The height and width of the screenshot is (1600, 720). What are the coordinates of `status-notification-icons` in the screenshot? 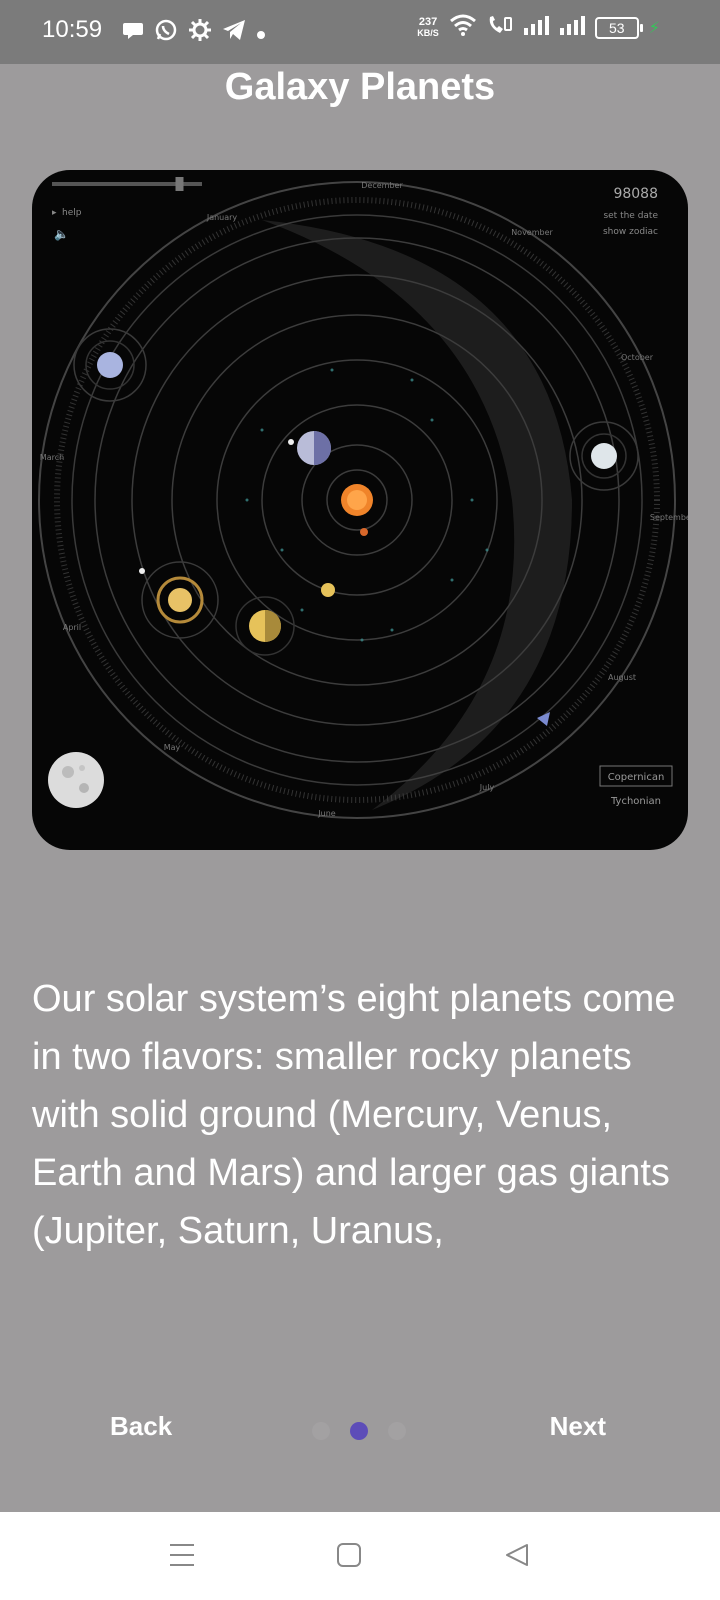 It's located at (194, 32).